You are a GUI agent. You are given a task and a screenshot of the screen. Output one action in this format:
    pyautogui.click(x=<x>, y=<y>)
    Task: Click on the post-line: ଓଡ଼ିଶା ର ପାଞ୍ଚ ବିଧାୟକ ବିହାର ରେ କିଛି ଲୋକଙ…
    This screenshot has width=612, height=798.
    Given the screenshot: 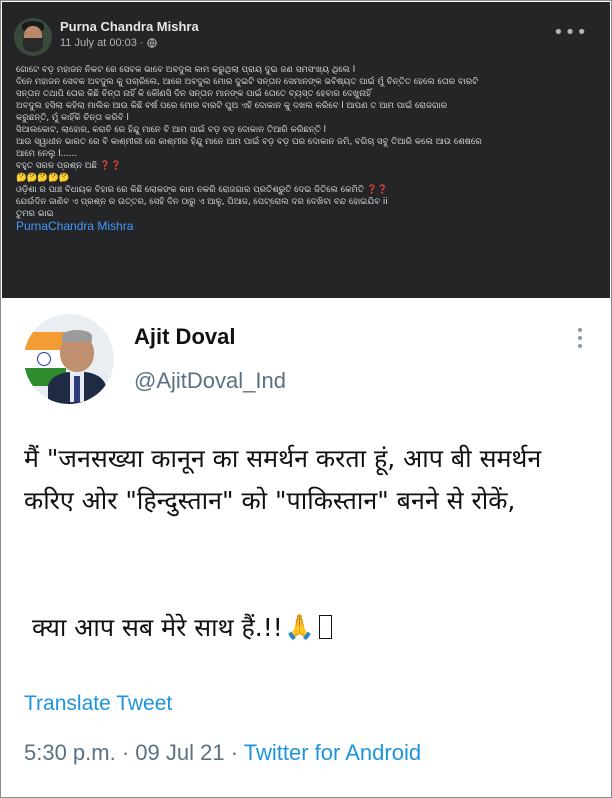 What is the action you would take?
    pyautogui.click(x=309, y=190)
    